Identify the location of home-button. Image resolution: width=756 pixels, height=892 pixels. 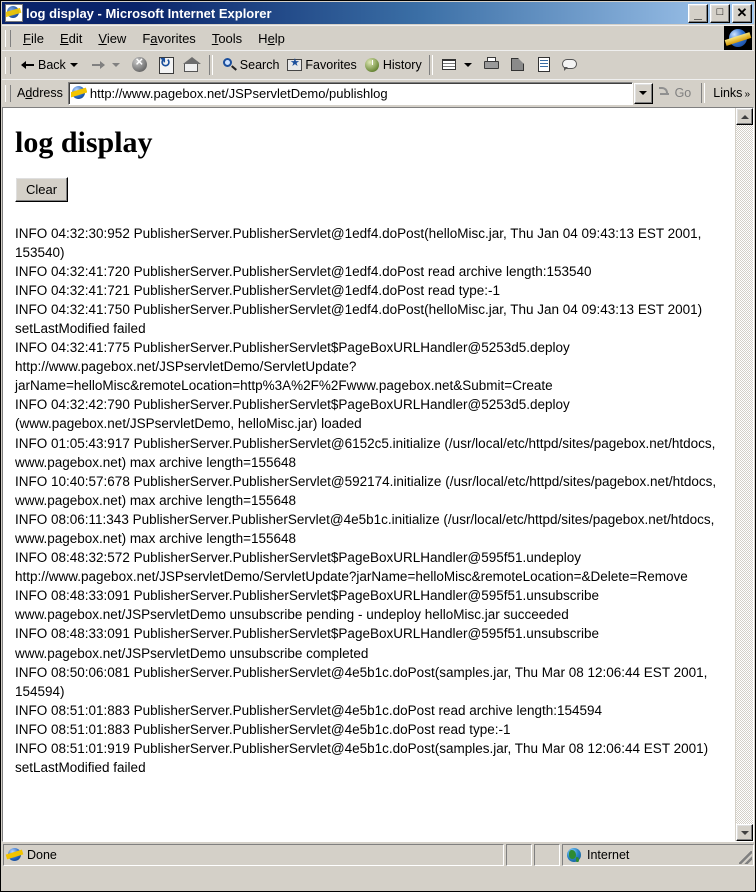
(192, 65).